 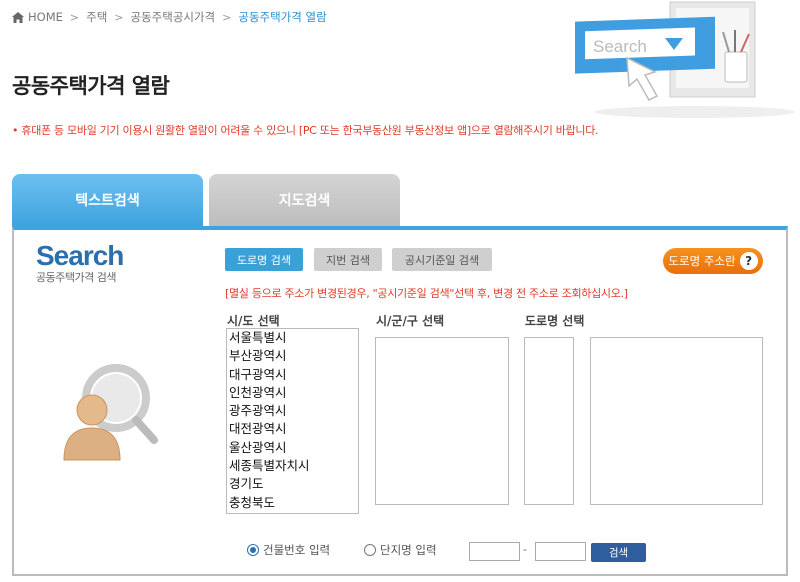 I want to click on road-label: 도로명 선택, so click(x=555, y=321).